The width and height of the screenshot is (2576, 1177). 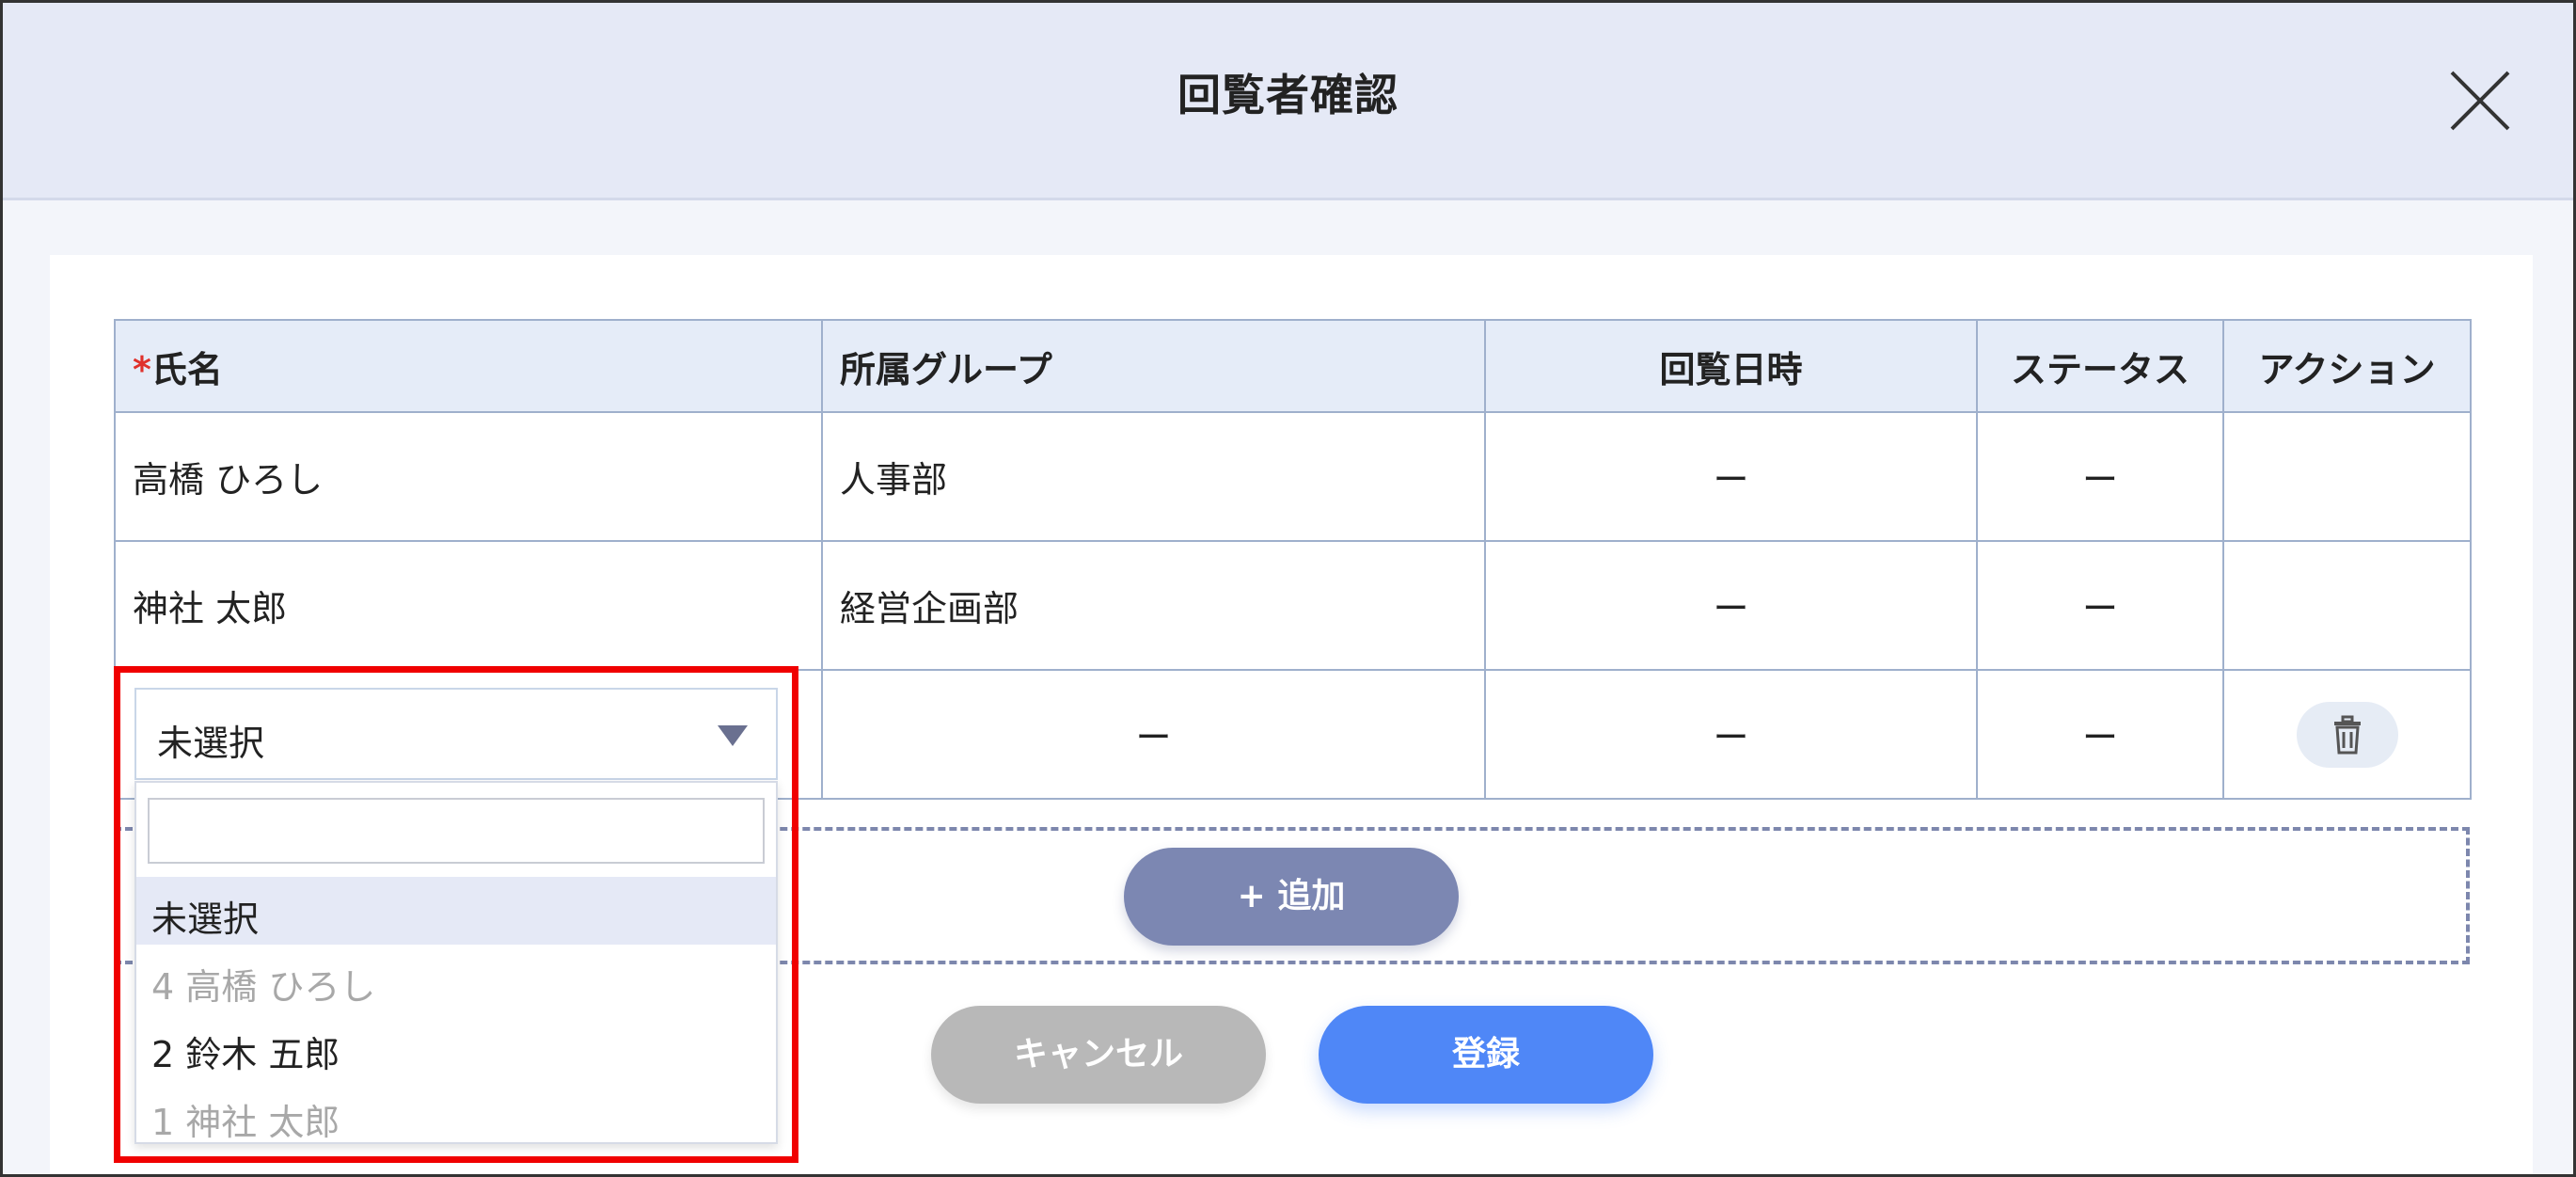 I want to click on select-dropdown: 未選択 4 高橋 ひろし 2 鈴木 五郎 1 神社 太郎, so click(x=456, y=962).